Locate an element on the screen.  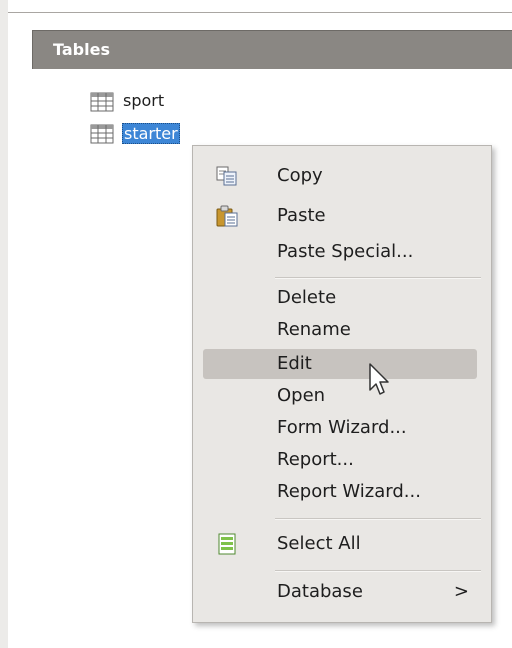
tables-section-header: Tables is located at coordinates (272, 49).